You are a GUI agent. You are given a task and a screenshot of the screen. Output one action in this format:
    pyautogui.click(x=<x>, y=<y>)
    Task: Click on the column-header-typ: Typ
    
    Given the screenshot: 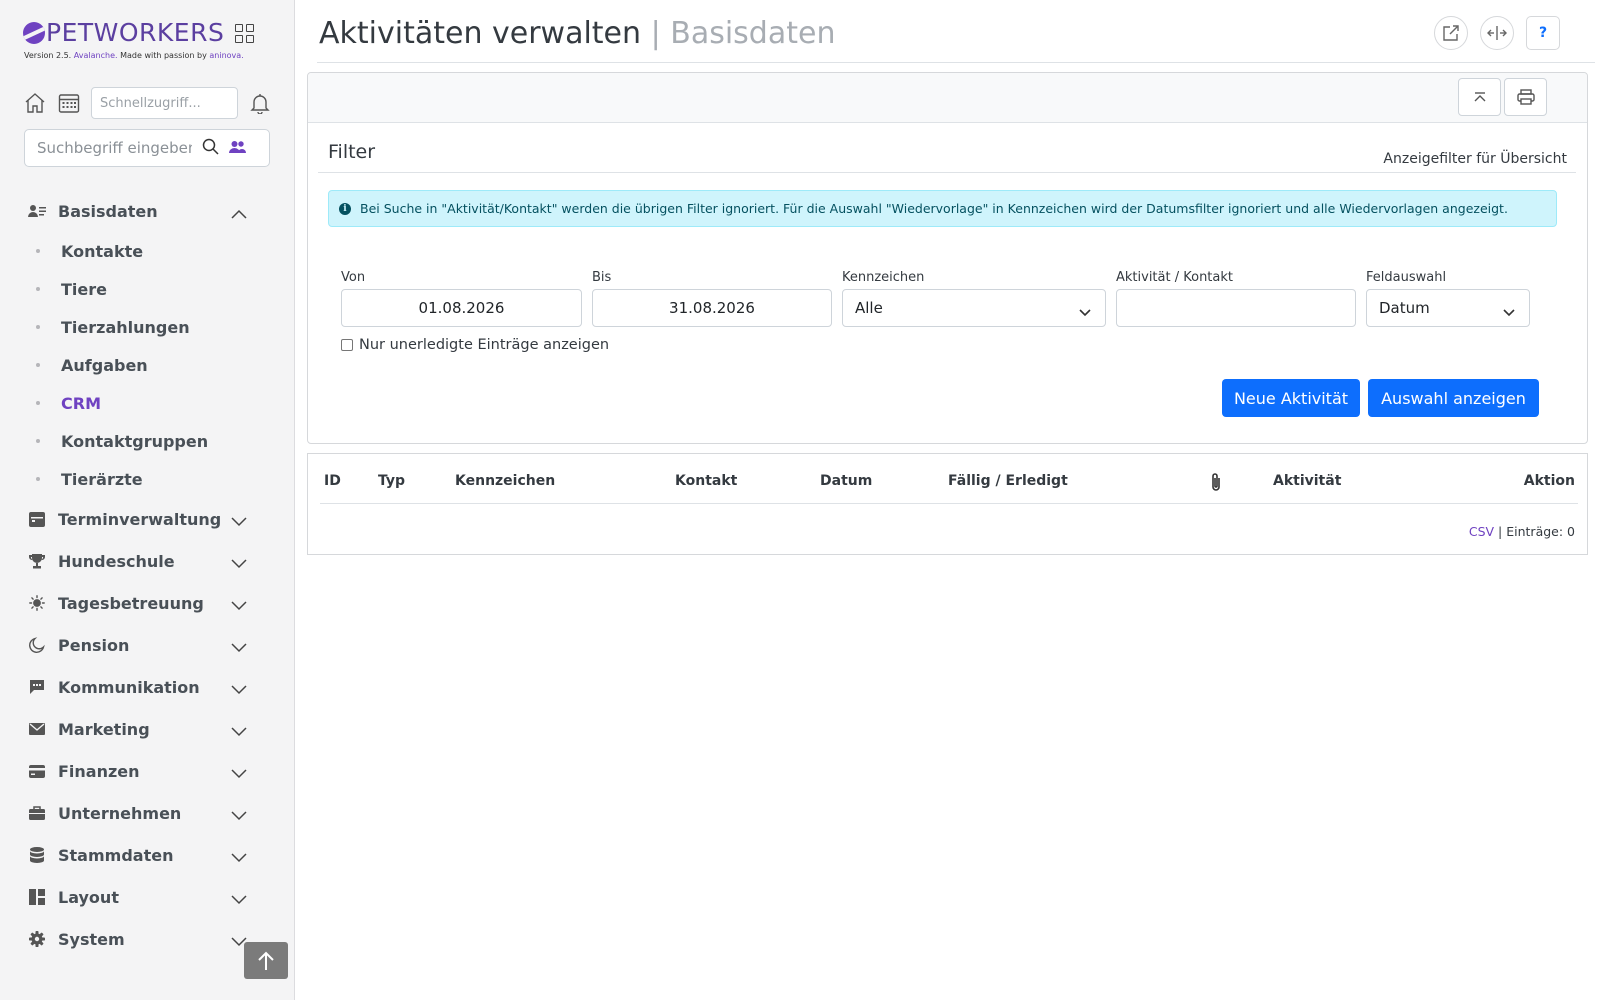 What is the action you would take?
    pyautogui.click(x=391, y=481)
    